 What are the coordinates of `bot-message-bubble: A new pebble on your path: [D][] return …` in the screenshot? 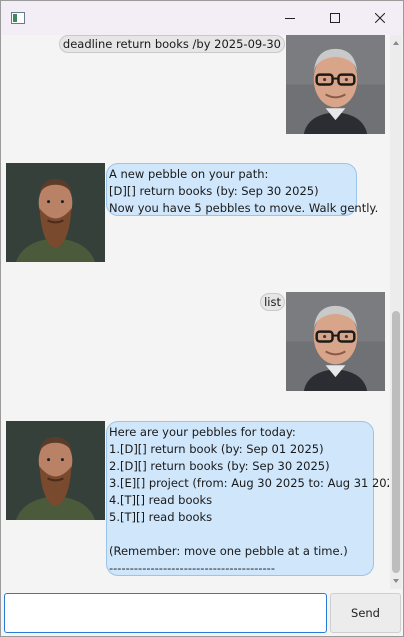 It's located at (242, 189).